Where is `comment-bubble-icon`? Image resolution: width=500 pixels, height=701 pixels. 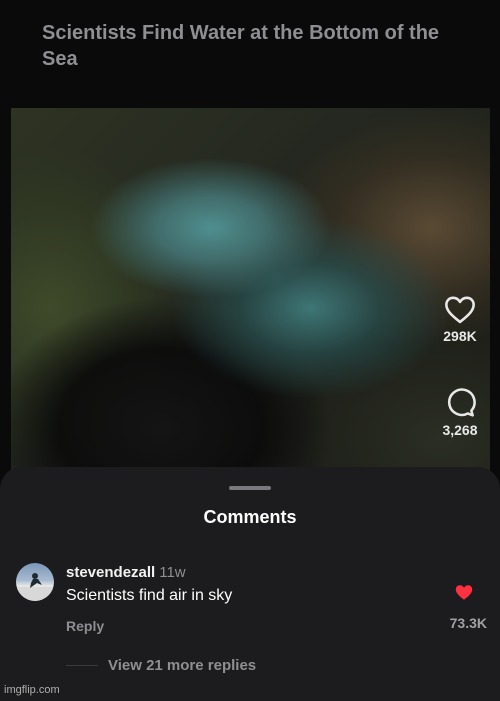
comment-bubble-icon is located at coordinates (460, 402).